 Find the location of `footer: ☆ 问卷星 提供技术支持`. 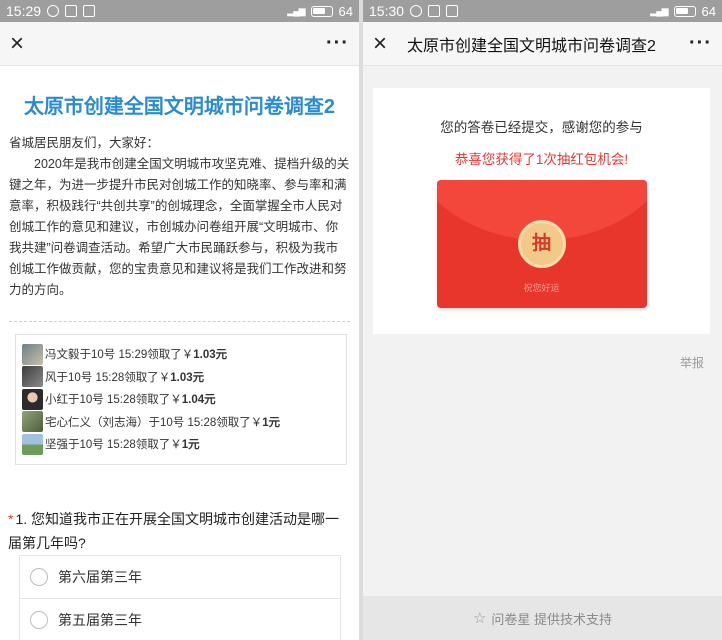

footer: ☆ 问卷星 提供技术支持 is located at coordinates (542, 618).